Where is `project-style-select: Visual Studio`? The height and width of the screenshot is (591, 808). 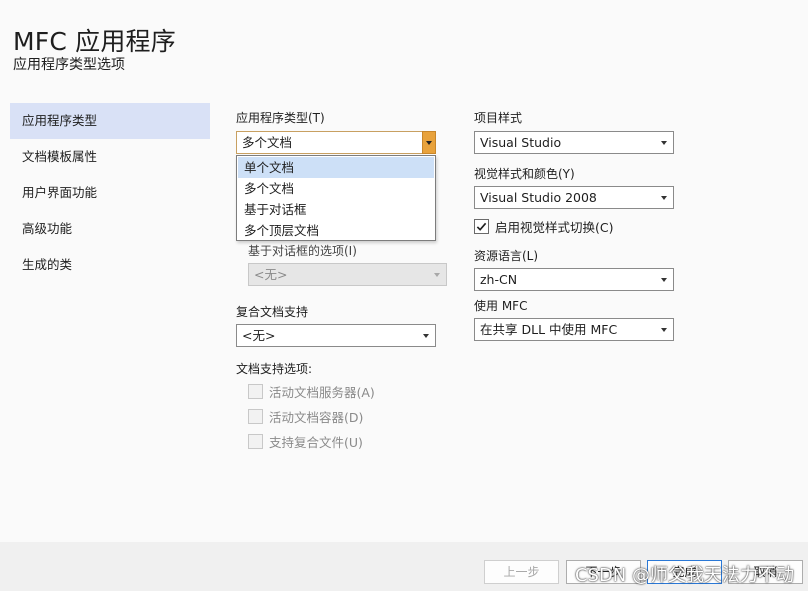
project-style-select: Visual Studio is located at coordinates (574, 142).